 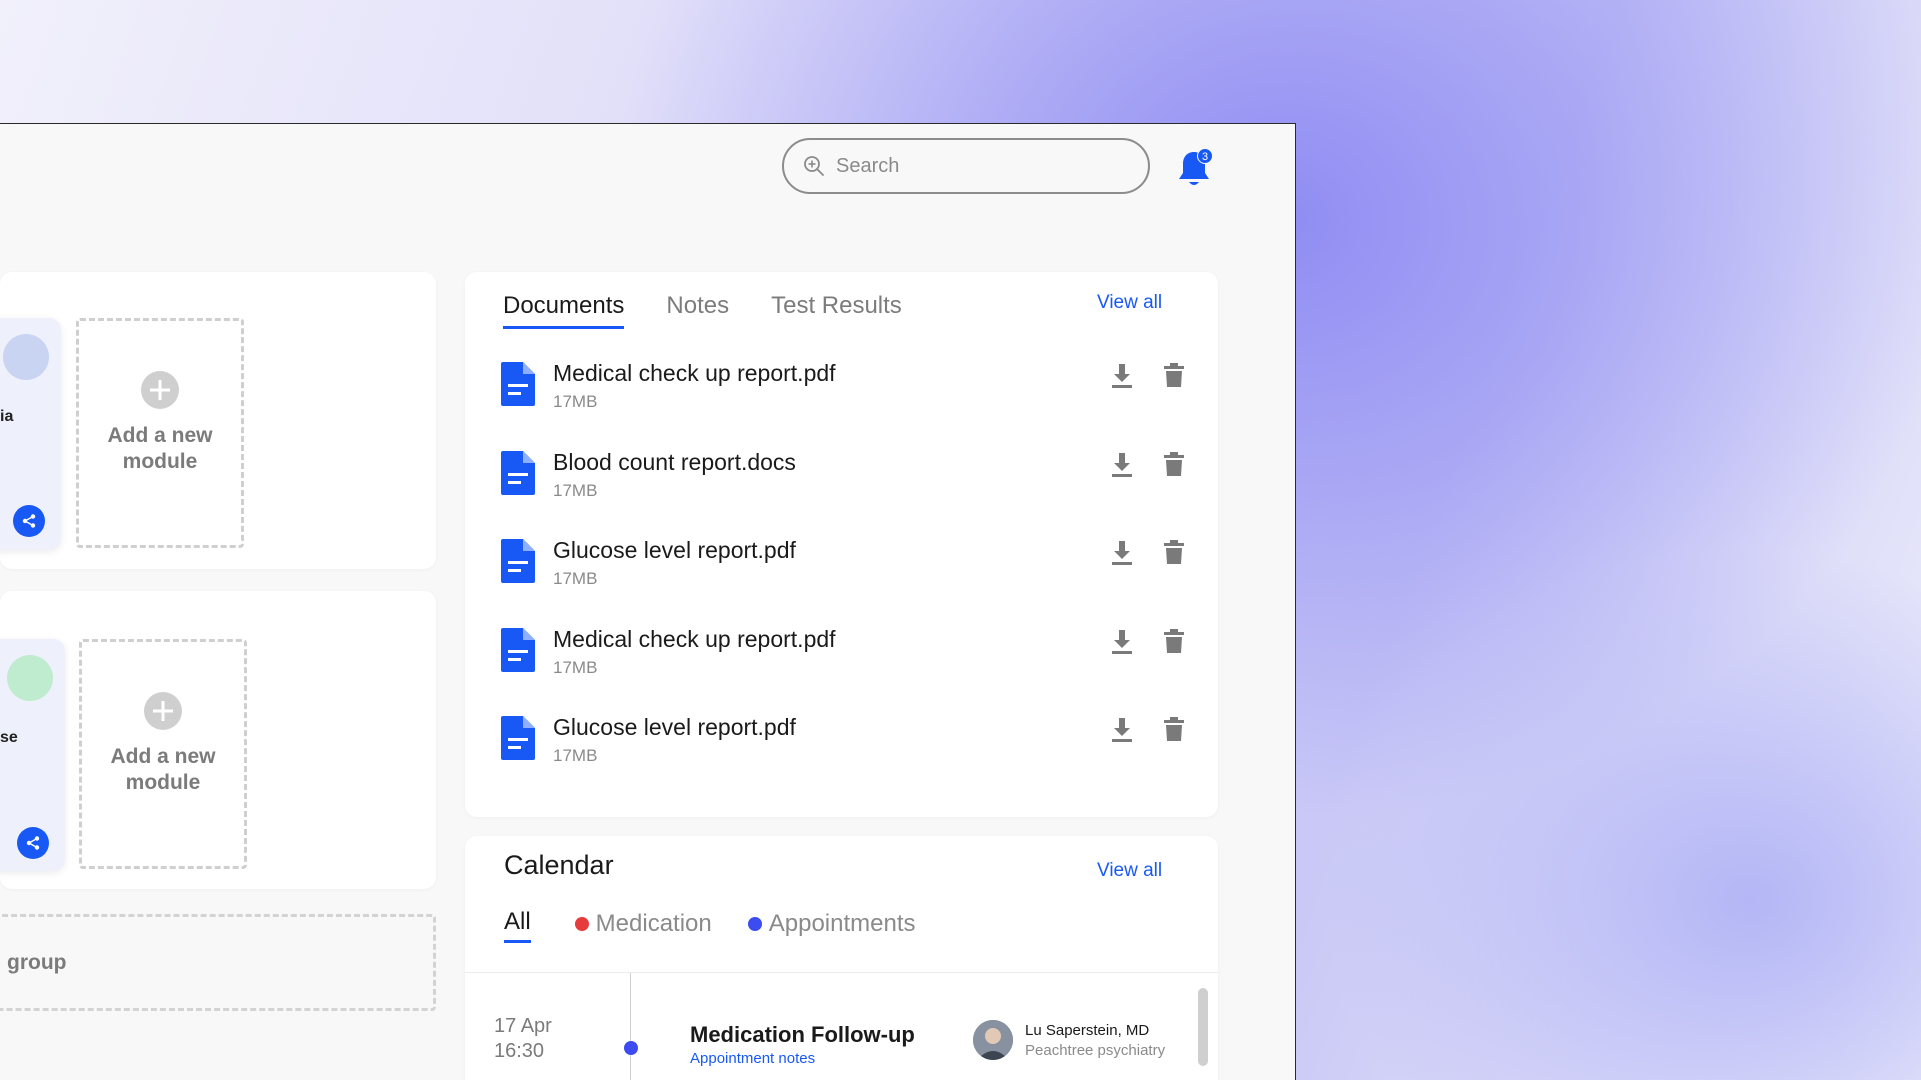 I want to click on doctor-name: Lu Saperstein, MD, so click(x=1087, y=1030).